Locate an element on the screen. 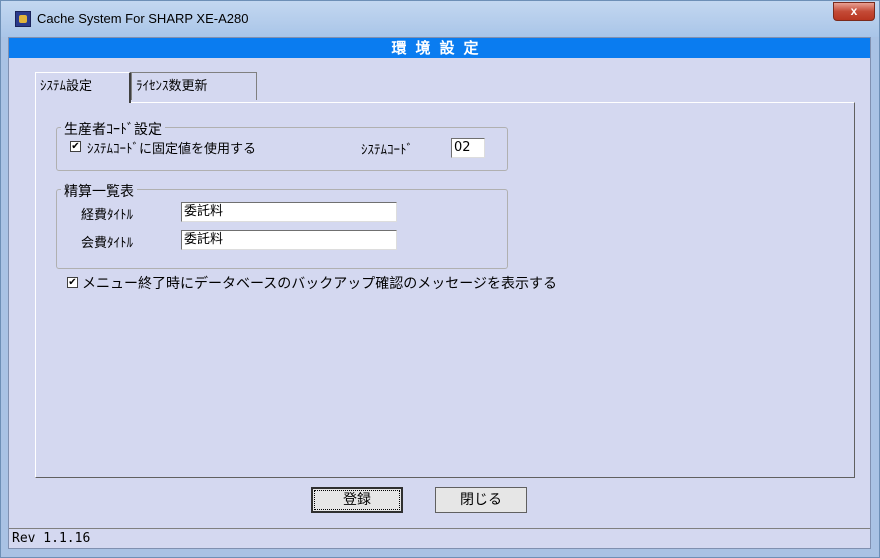 The image size is (880, 558). register-button: 登録 is located at coordinates (357, 500).